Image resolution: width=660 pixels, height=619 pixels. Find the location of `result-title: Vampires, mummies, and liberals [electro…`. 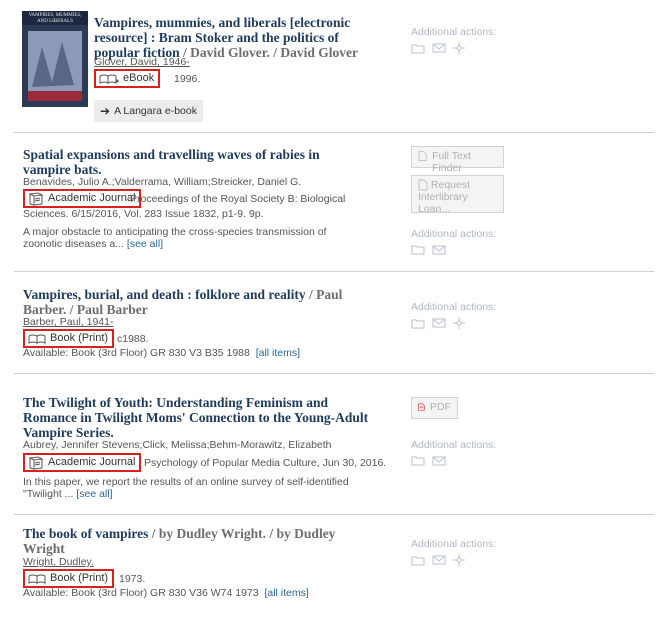

result-title: Vampires, mummies, and liberals [electro… is located at coordinates (239, 37).